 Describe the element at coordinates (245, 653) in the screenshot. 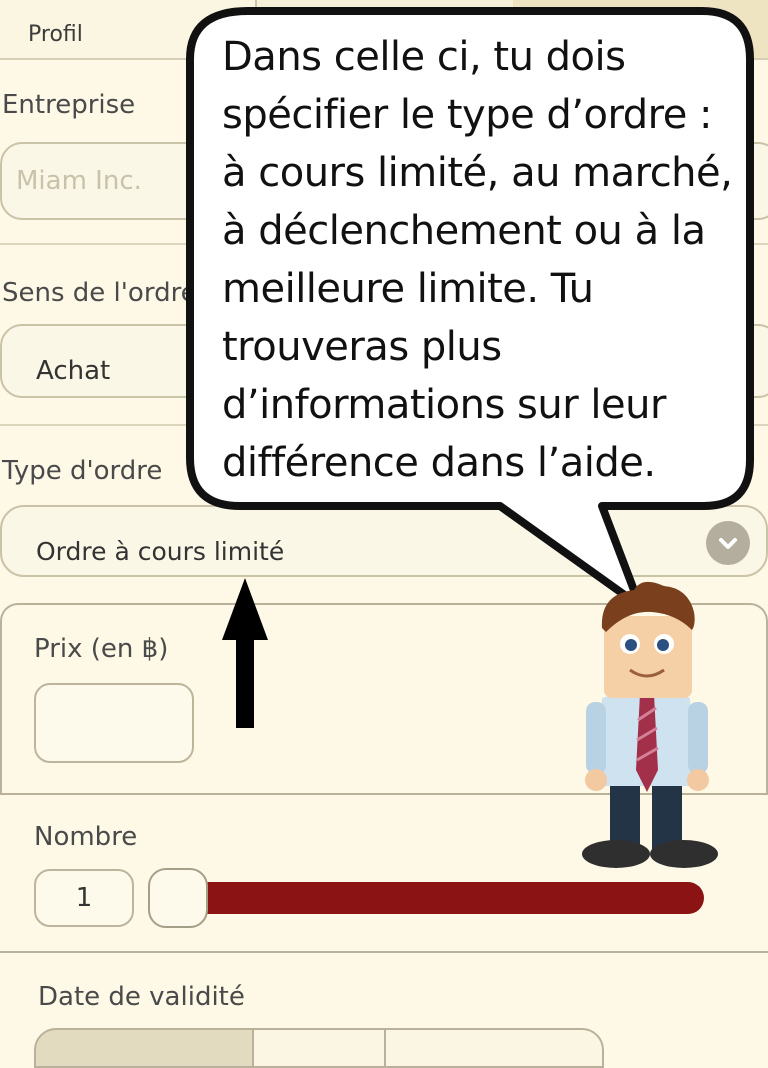

I see `up-arrow-icon` at that location.